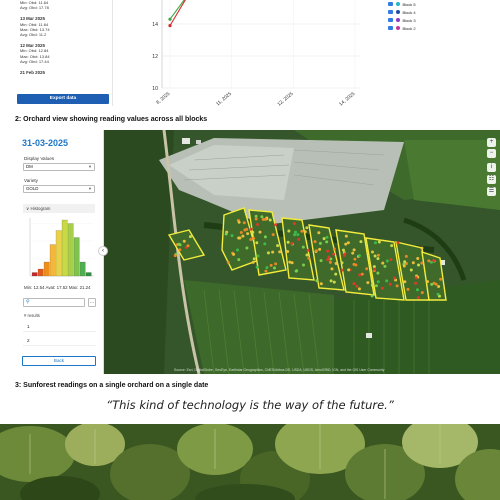 This screenshot has height=500, width=500. Describe the element at coordinates (491, 191) in the screenshot. I see `list-icon: ☰` at that location.